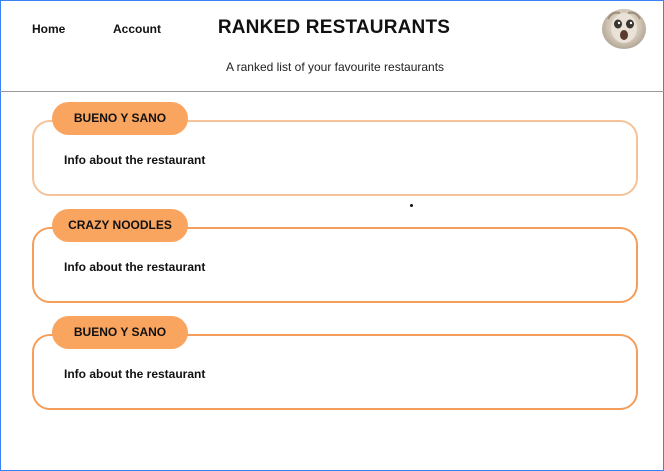 This screenshot has height=471, width=664. What do you see at coordinates (332, 91) in the screenshot?
I see `header-divider` at bounding box center [332, 91].